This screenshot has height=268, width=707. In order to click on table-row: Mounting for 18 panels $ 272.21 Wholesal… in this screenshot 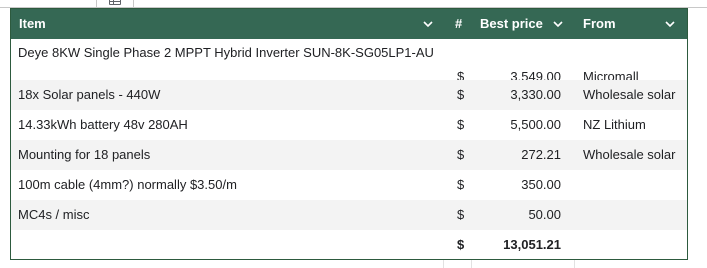, I will do `click(349, 155)`.